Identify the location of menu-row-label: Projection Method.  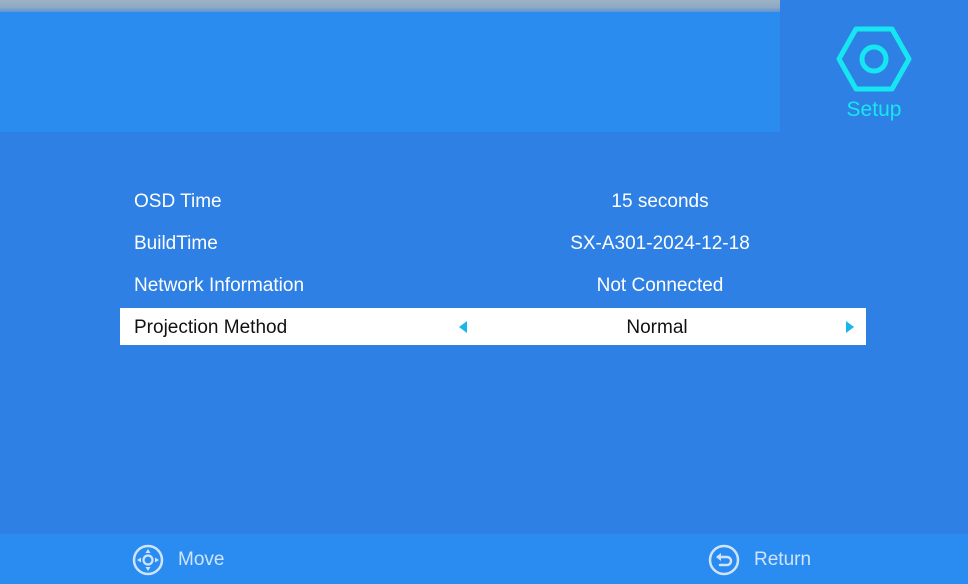
(211, 327).